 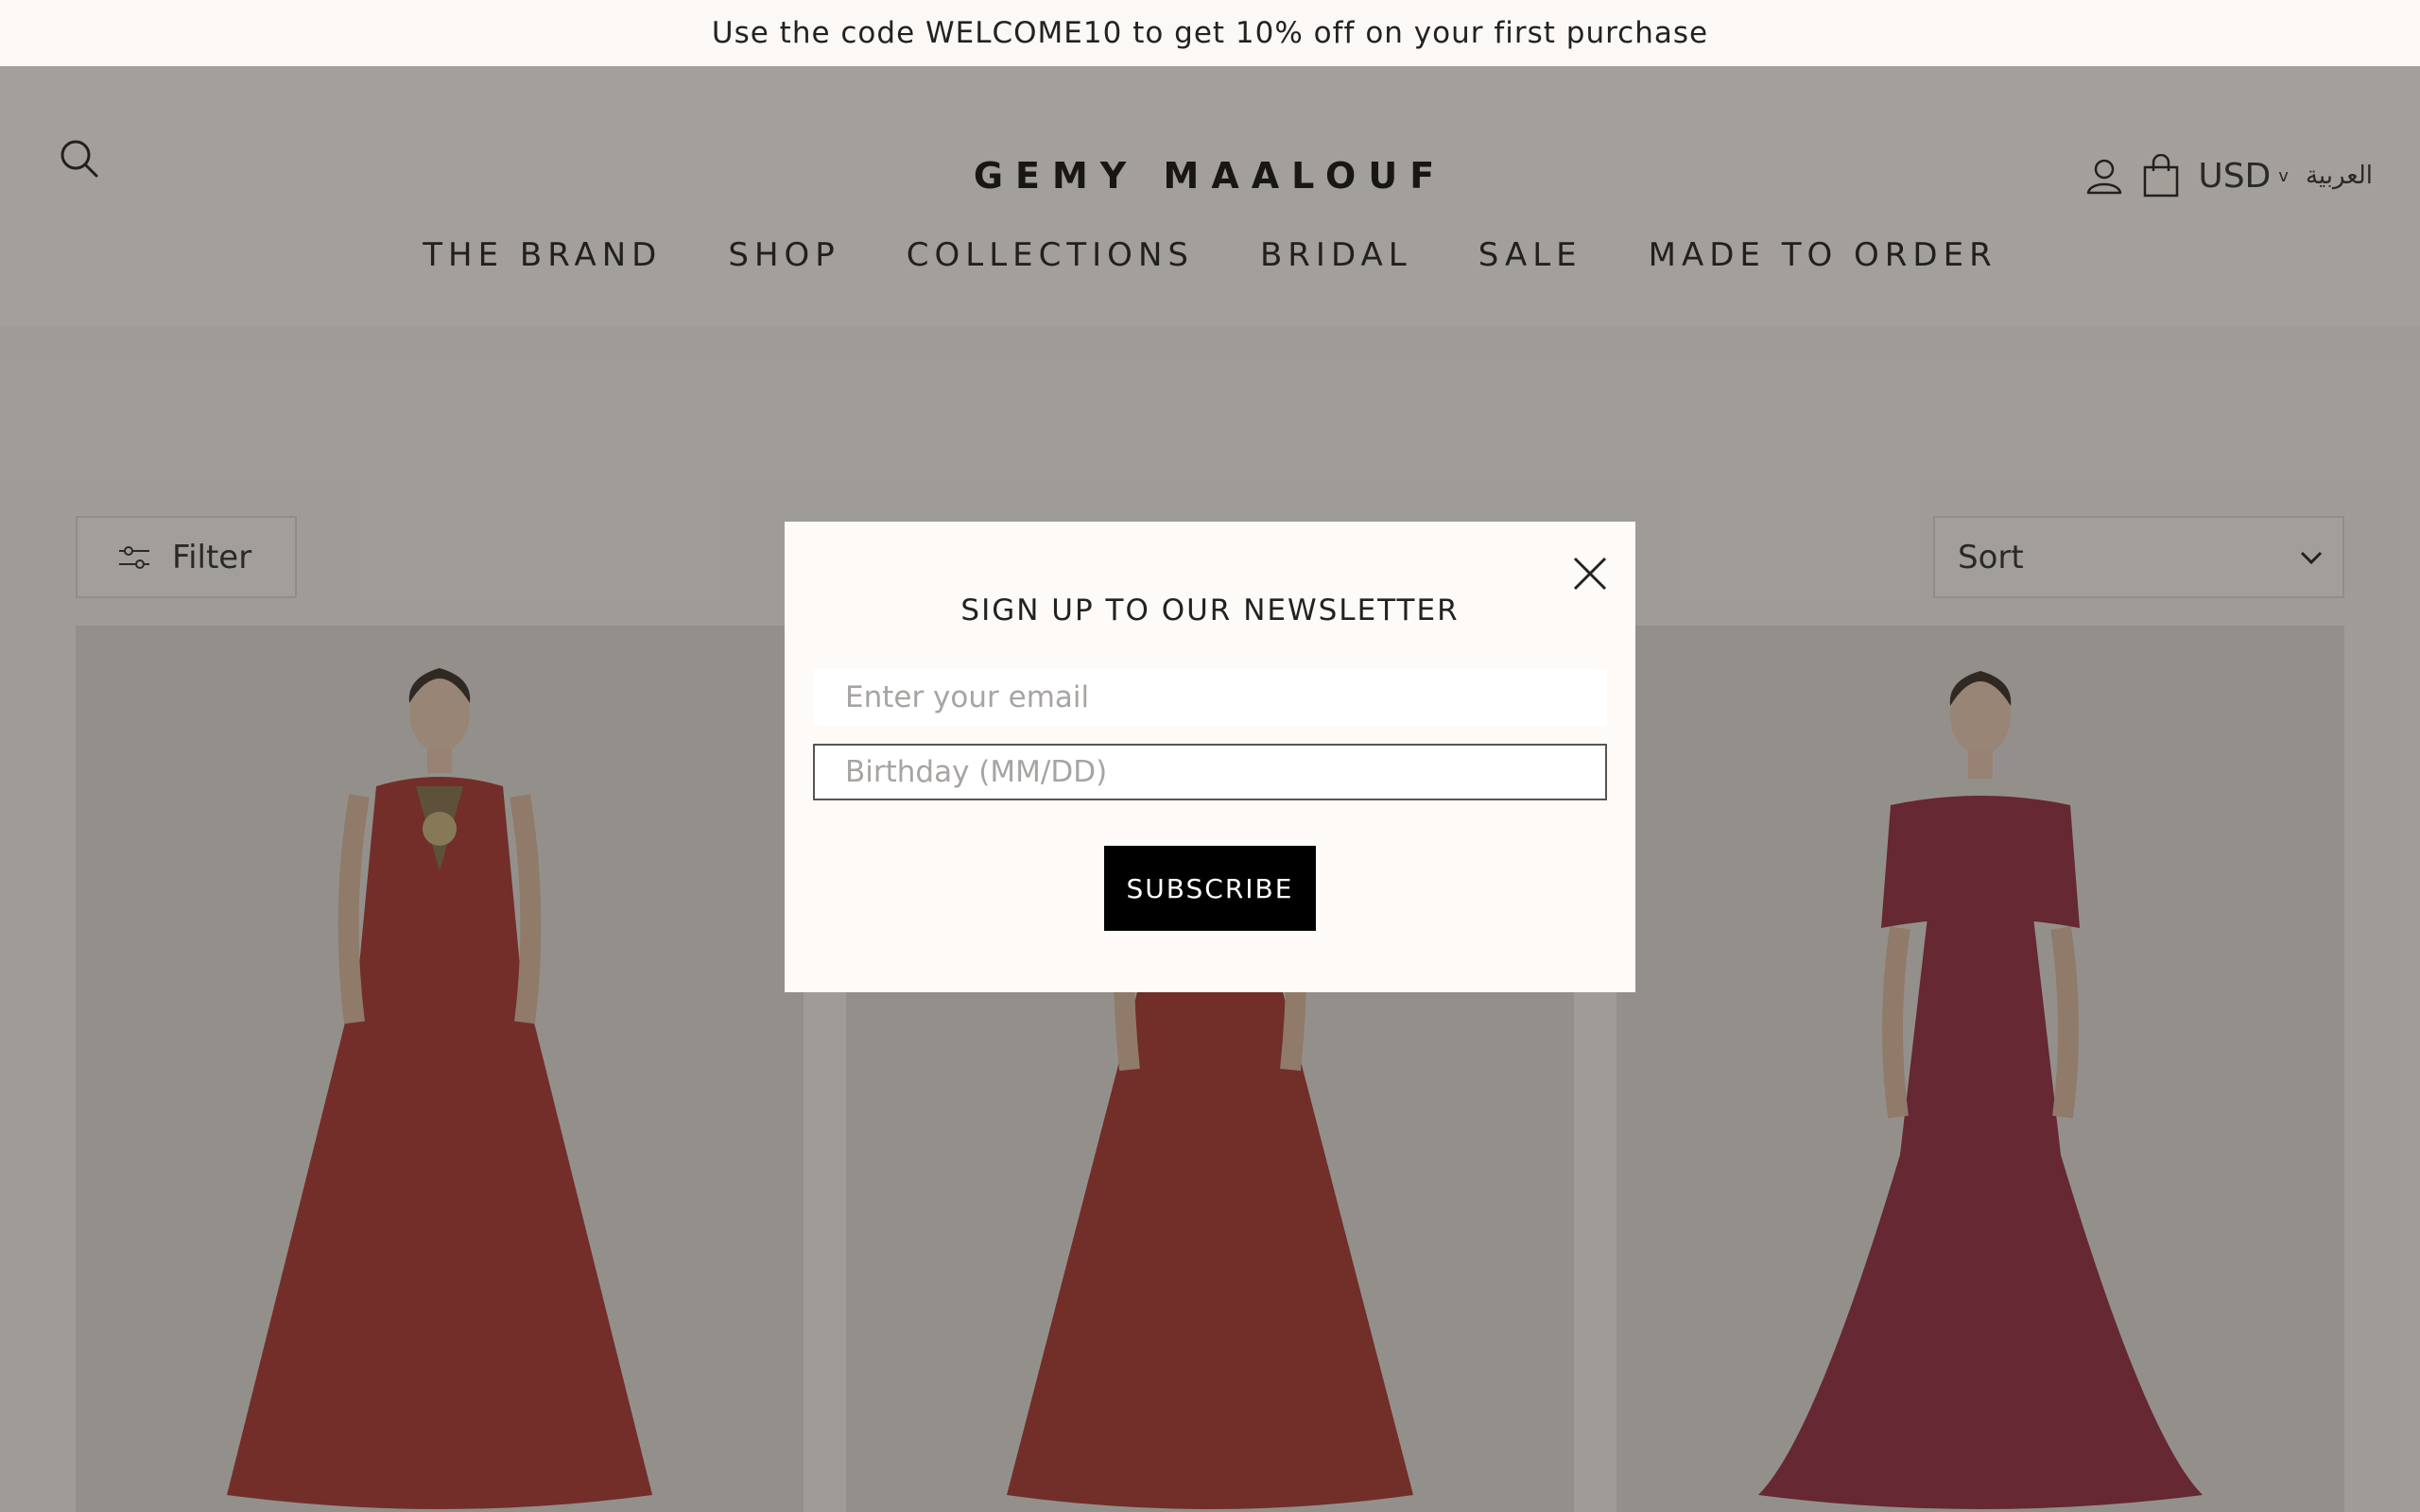 I want to click on newsletter-modal: SIGN UP TO OUR NEWSLETTER SUBSCRIBE, so click(x=1210, y=757).